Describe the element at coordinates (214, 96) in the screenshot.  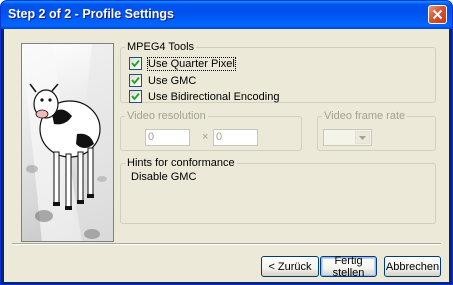
I see `bidirectional-label: Use Bidirectional Encoding` at that location.